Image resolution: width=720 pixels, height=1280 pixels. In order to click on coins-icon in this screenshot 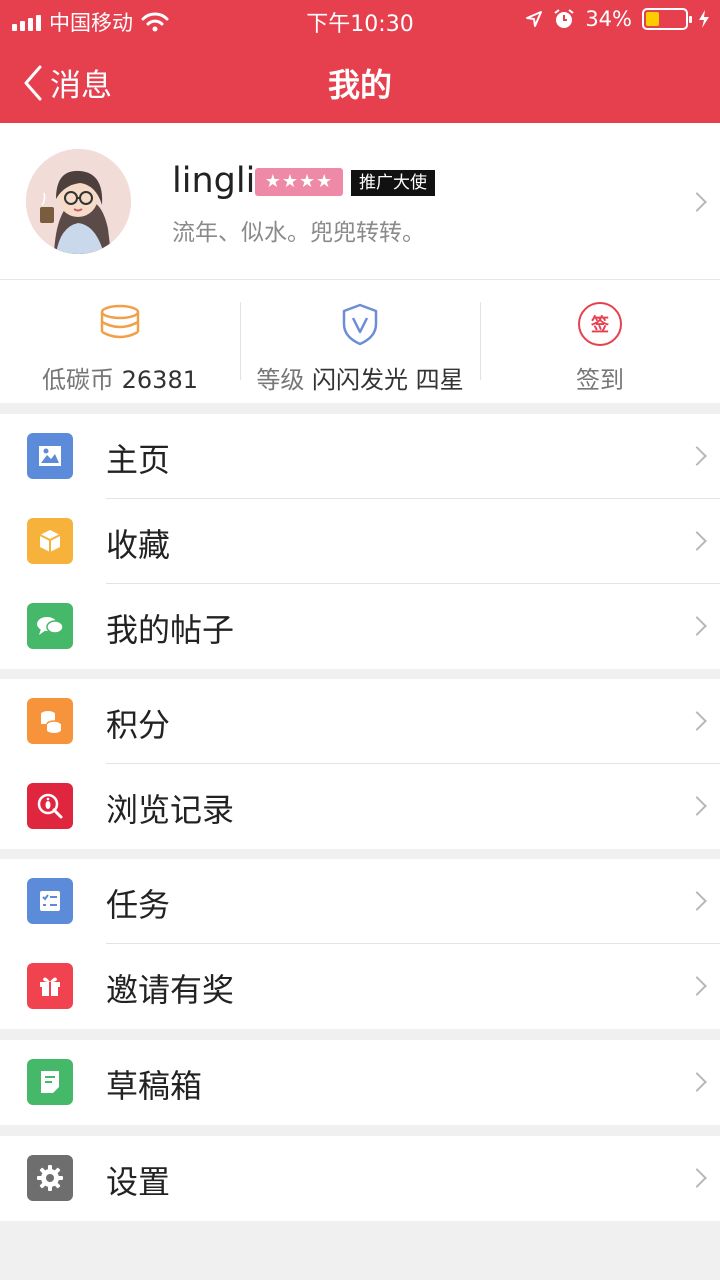, I will do `click(50, 721)`.